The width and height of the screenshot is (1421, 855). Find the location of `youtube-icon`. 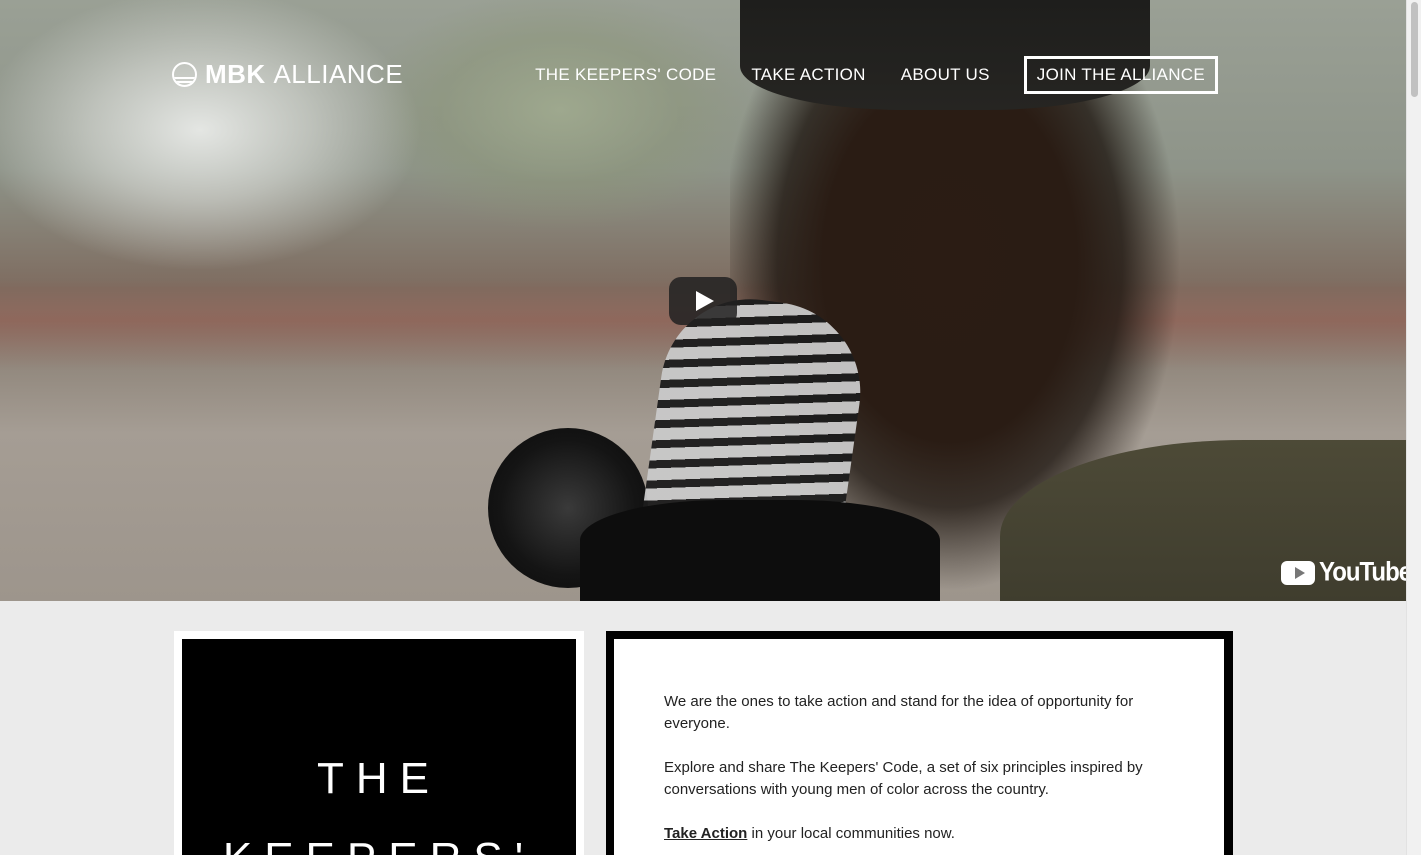

youtube-icon is located at coordinates (1298, 573).